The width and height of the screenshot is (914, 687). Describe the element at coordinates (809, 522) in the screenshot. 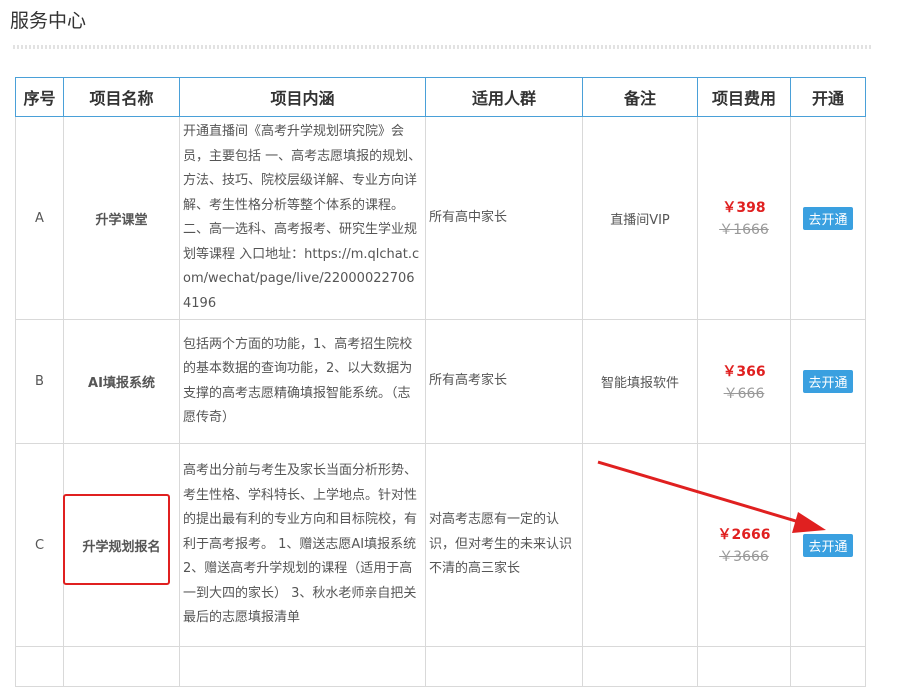

I see `arrow-head` at that location.